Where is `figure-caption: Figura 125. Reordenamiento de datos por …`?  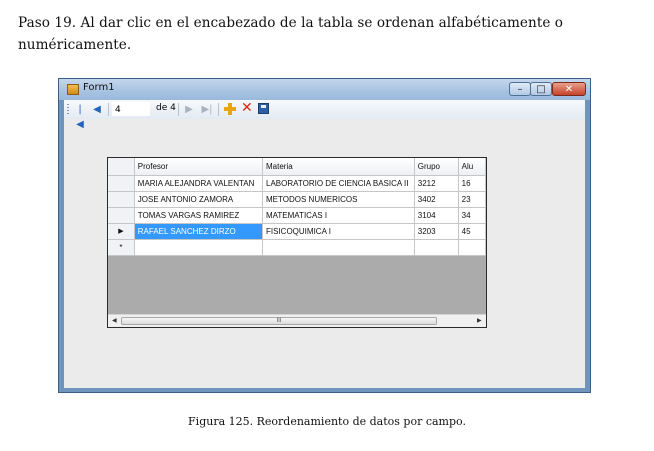 figure-caption: Figura 125. Reordenamiento de datos por … is located at coordinates (327, 421).